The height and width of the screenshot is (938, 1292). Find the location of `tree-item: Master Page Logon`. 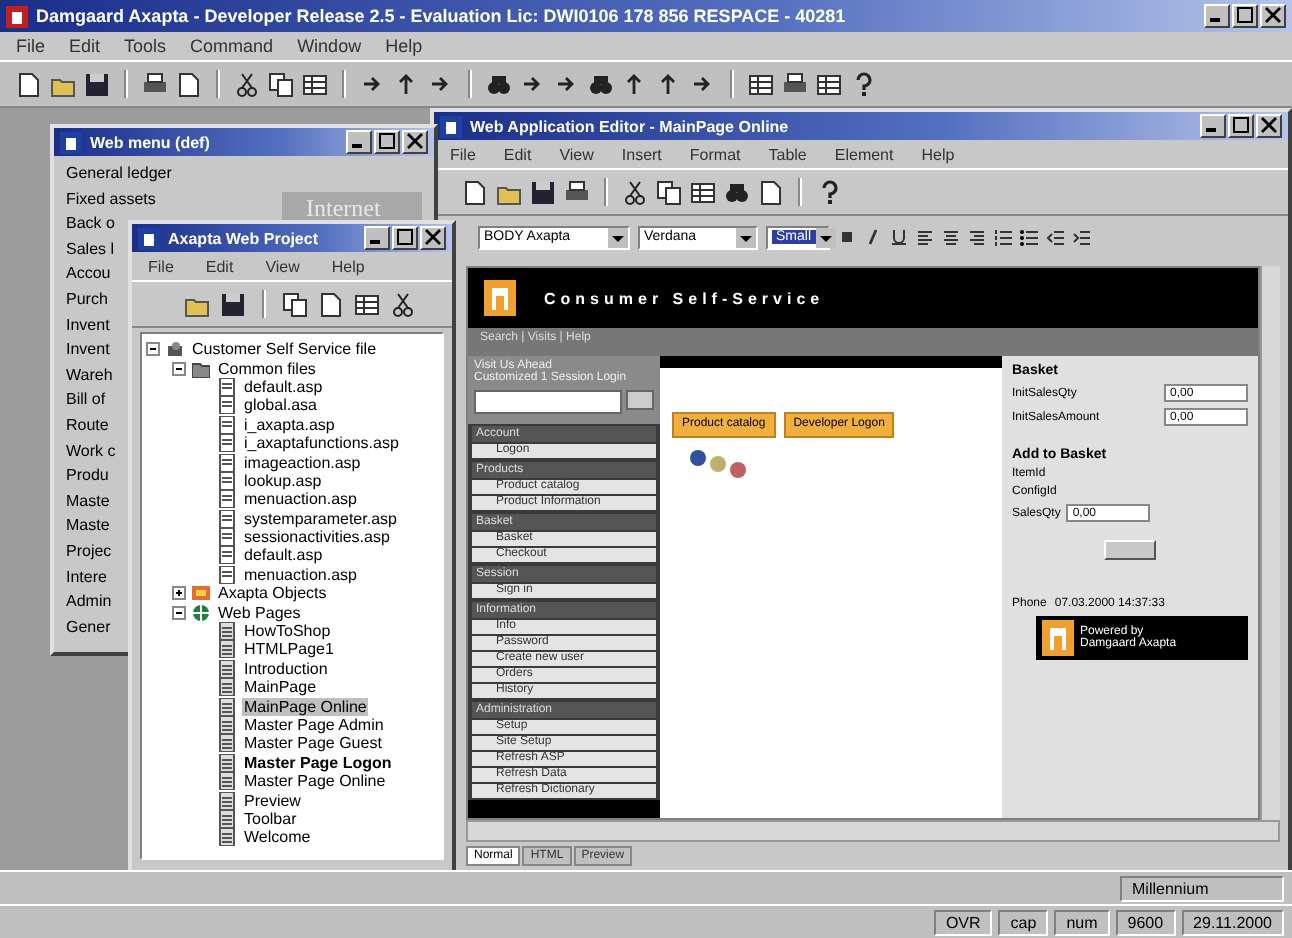

tree-item: Master Page Logon is located at coordinates (318, 762).